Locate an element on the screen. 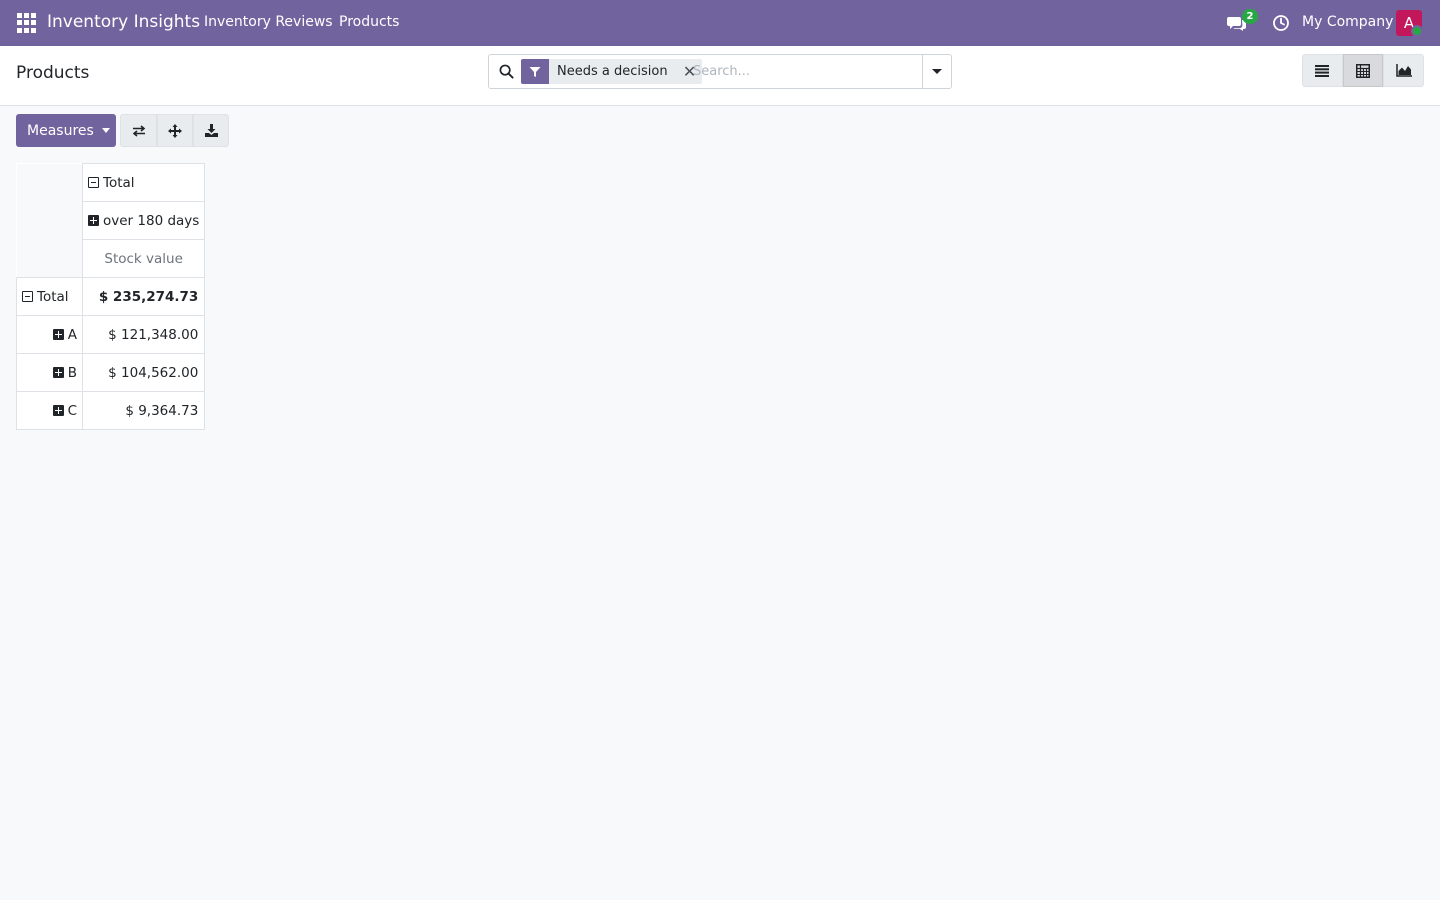 The height and width of the screenshot is (900, 1440). col-header-total-label: Total is located at coordinates (119, 182).